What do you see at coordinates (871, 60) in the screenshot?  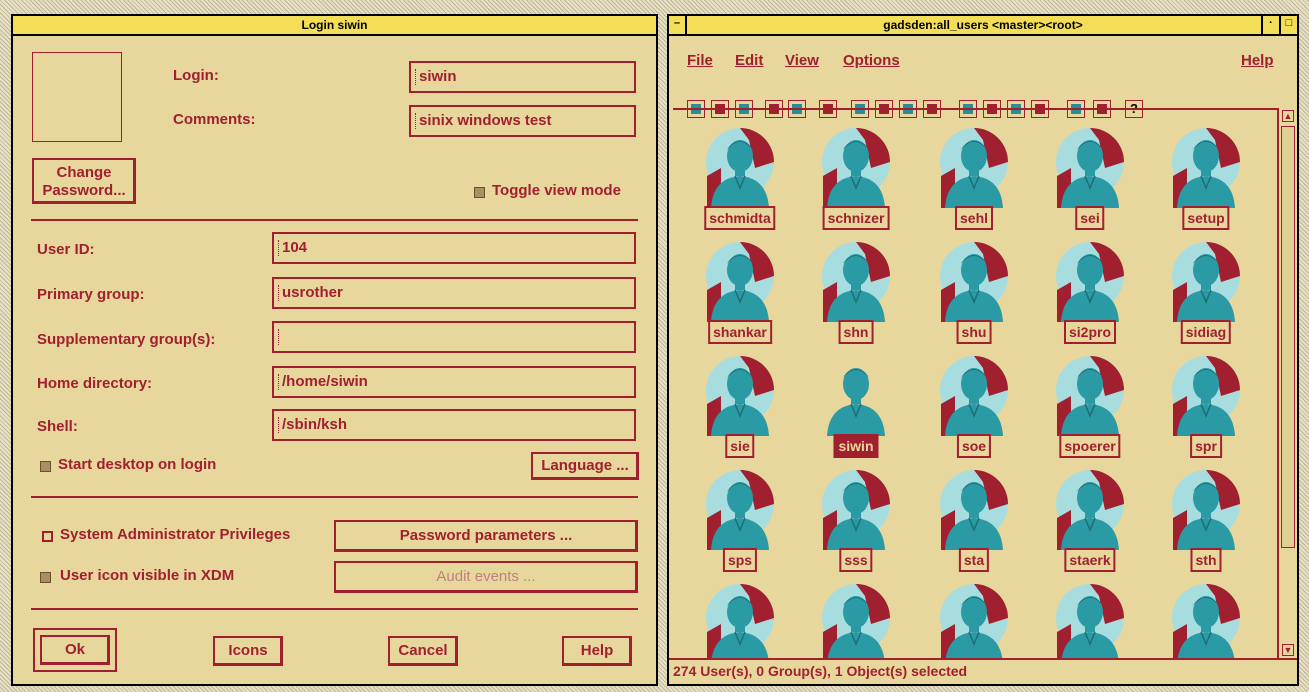 I see `menu-options: Options` at bounding box center [871, 60].